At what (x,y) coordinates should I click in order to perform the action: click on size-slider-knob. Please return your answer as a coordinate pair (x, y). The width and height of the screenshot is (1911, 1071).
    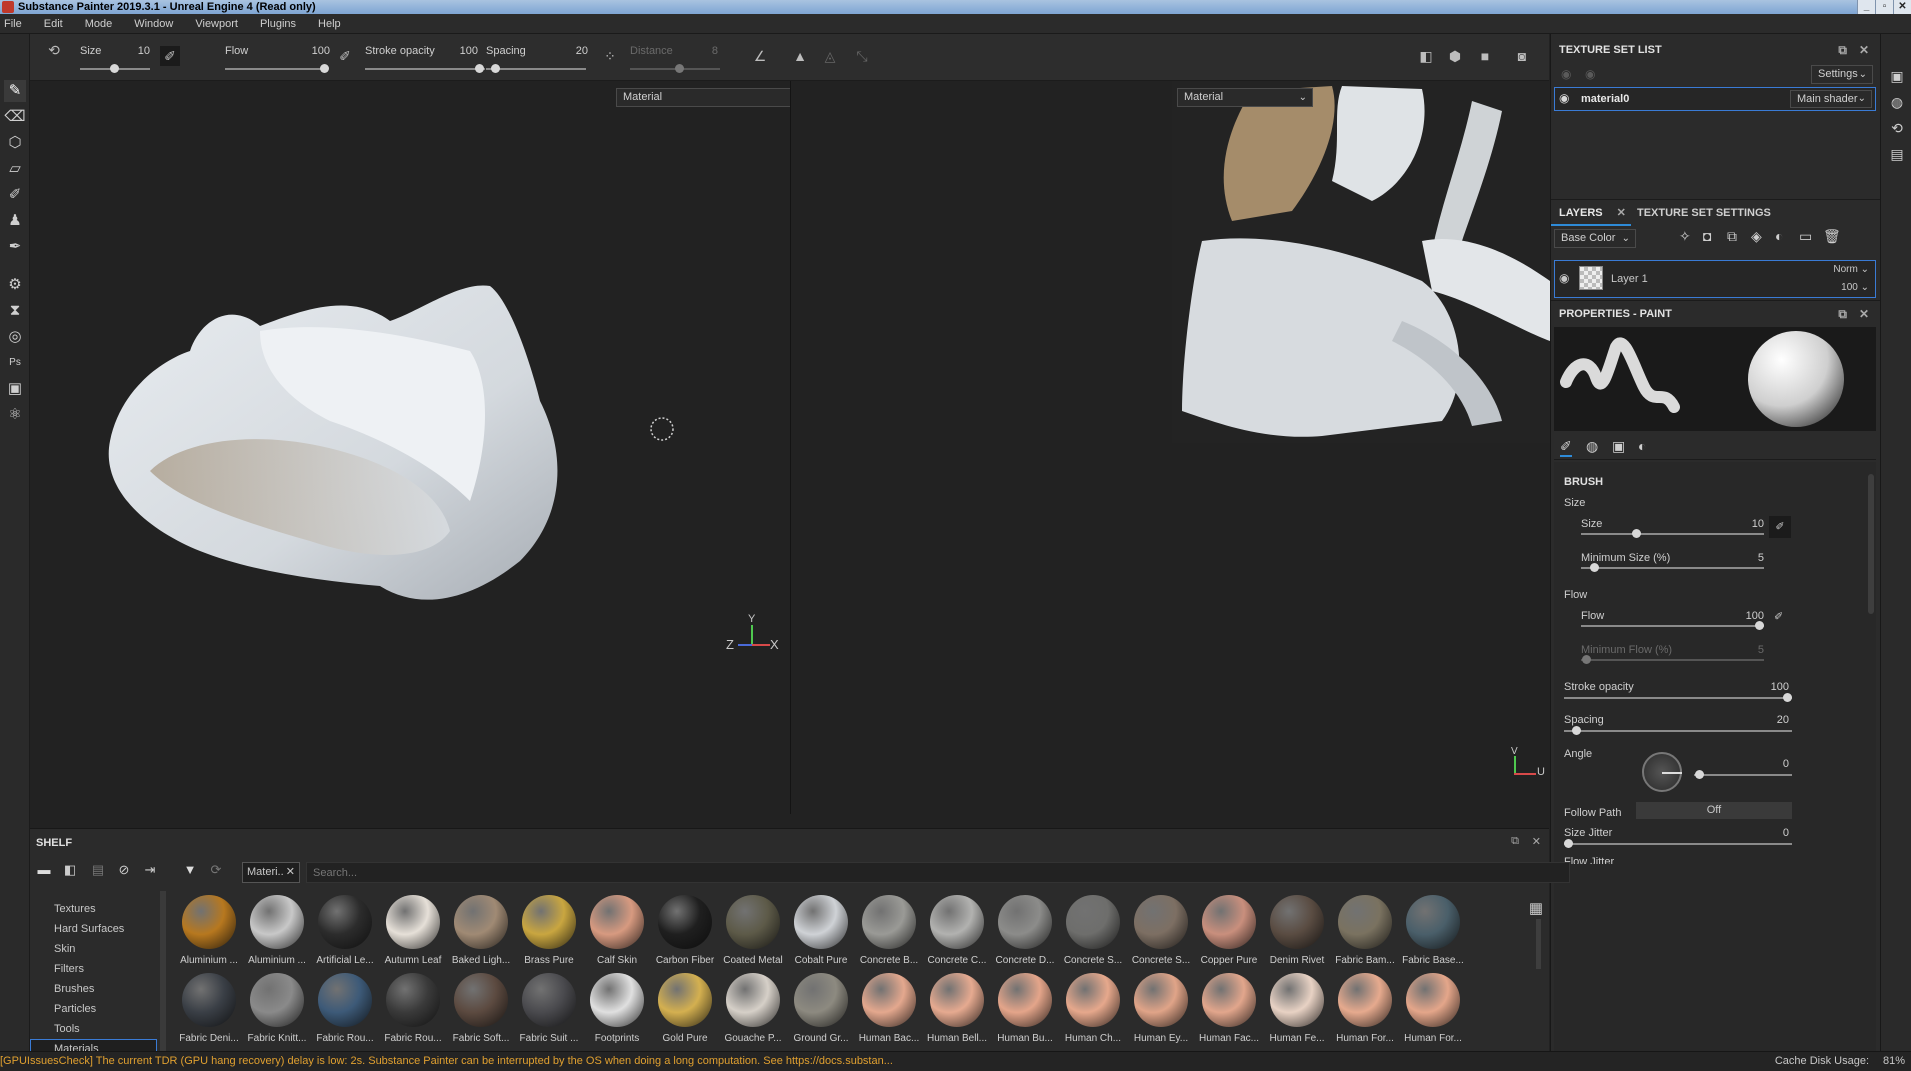
    Looking at the image, I should click on (1636, 533).